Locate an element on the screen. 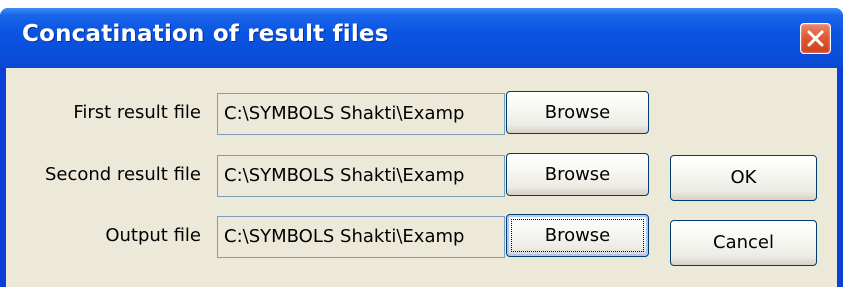  second-result-file-label: Second result file is located at coordinates (122, 174).